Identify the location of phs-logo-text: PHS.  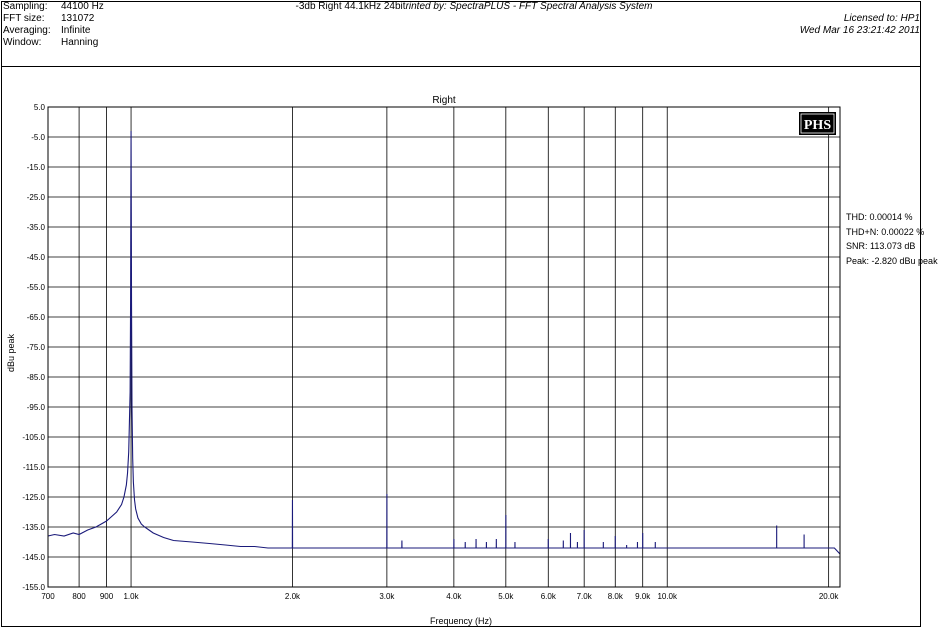
(817, 125).